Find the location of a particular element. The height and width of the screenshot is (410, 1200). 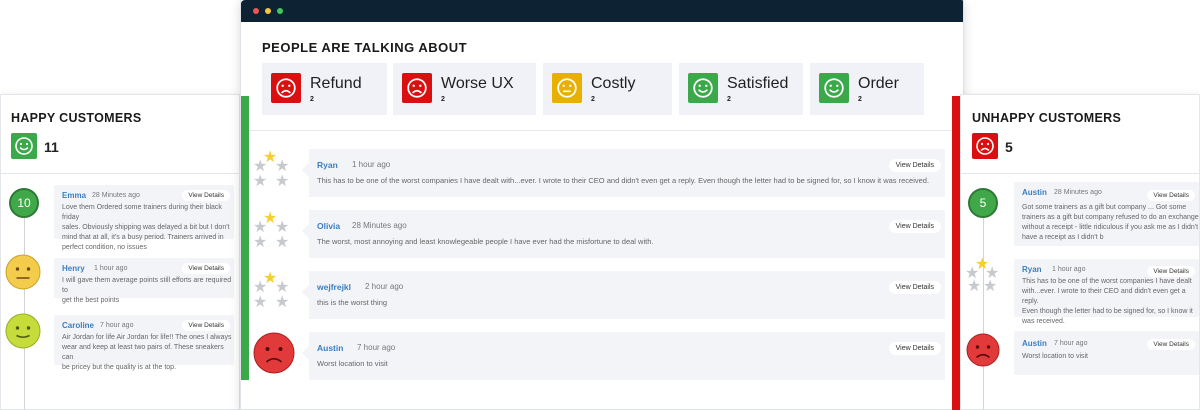

topic-label: Refund is located at coordinates (336, 83).